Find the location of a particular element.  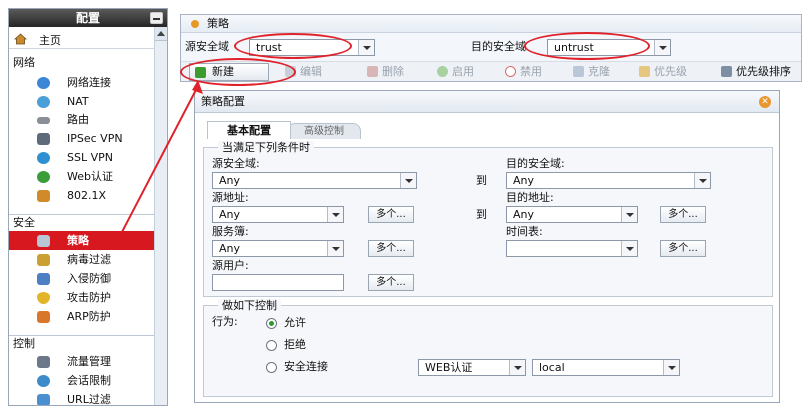

sidebar-item-routing: 路由 is located at coordinates (81, 119).